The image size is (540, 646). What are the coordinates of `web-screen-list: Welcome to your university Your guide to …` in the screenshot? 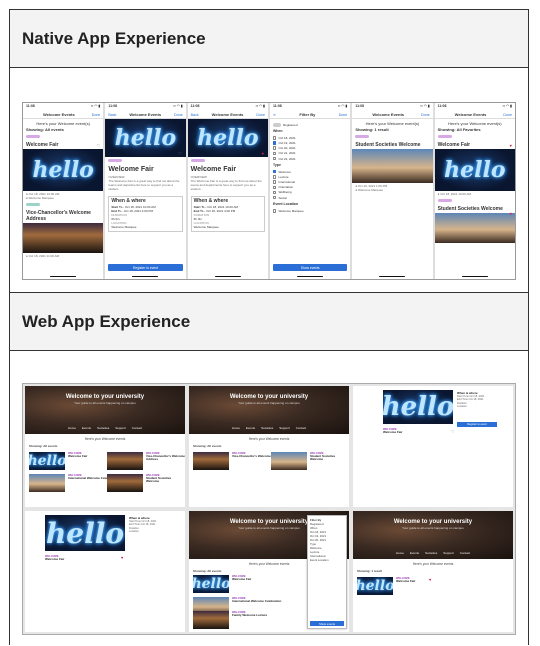 It's located at (105, 446).